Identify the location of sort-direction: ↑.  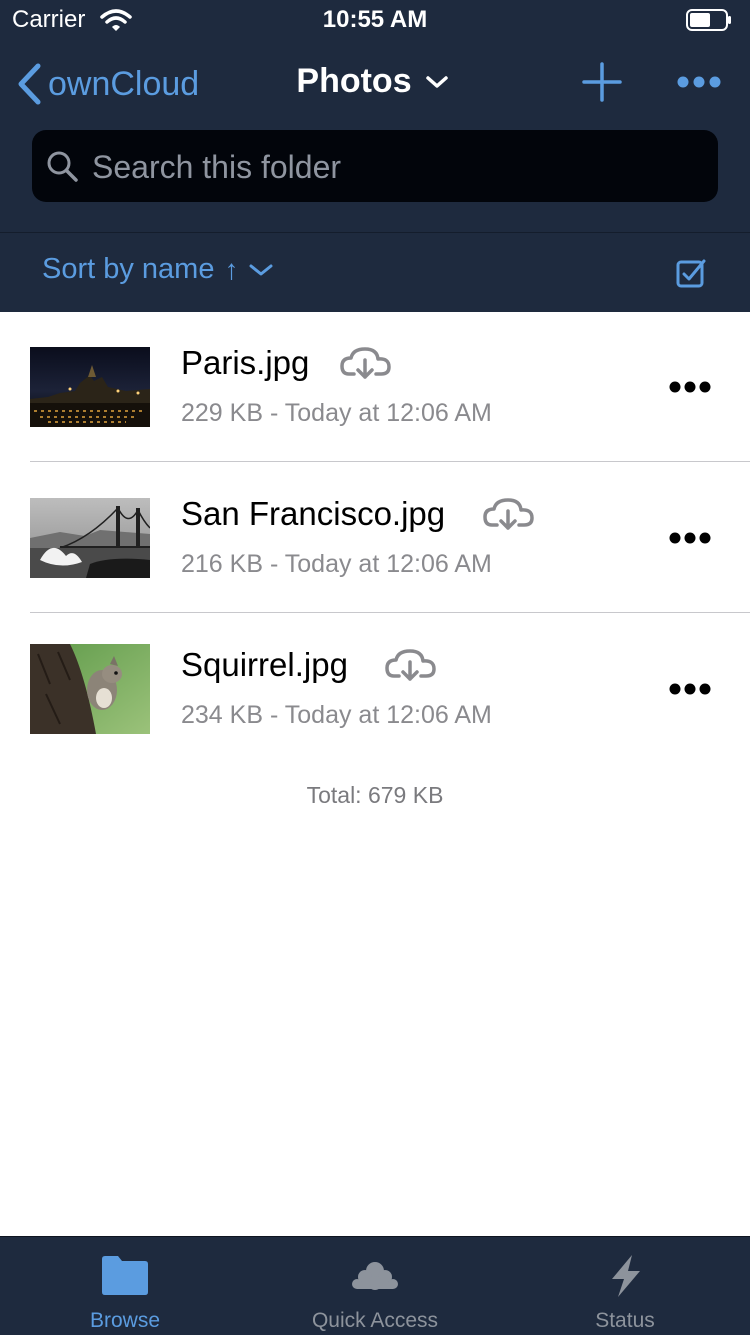
(231, 269).